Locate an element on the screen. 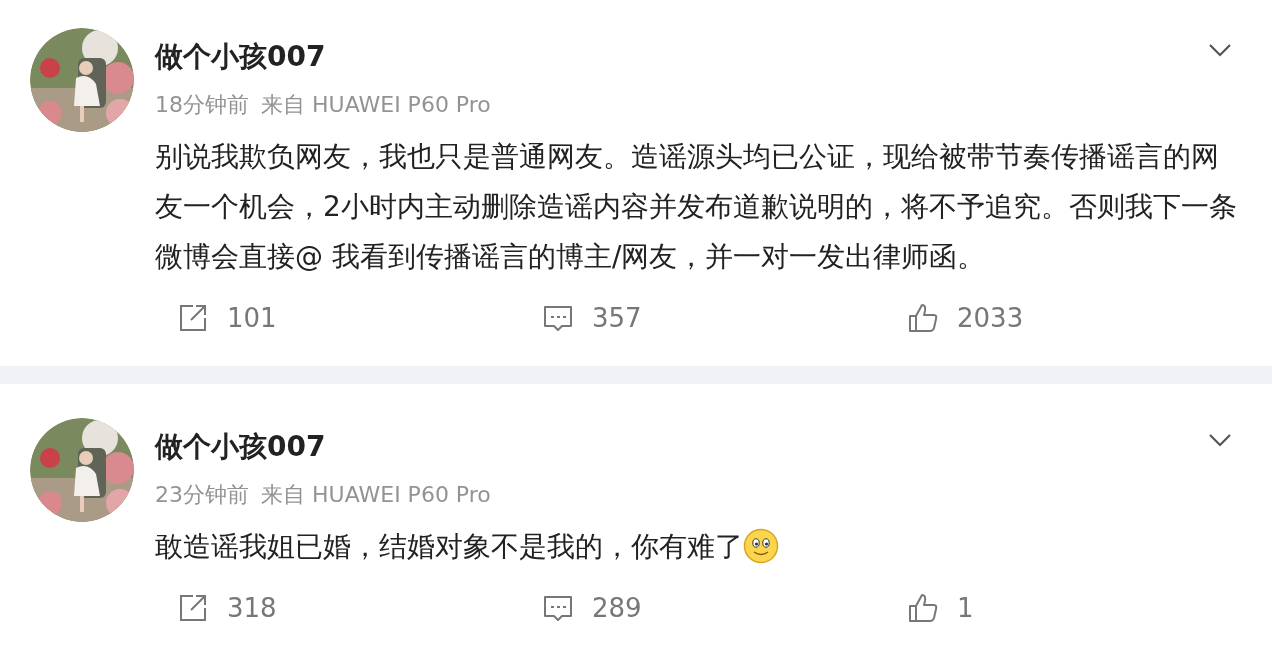  action-count: 2033 is located at coordinates (990, 318).